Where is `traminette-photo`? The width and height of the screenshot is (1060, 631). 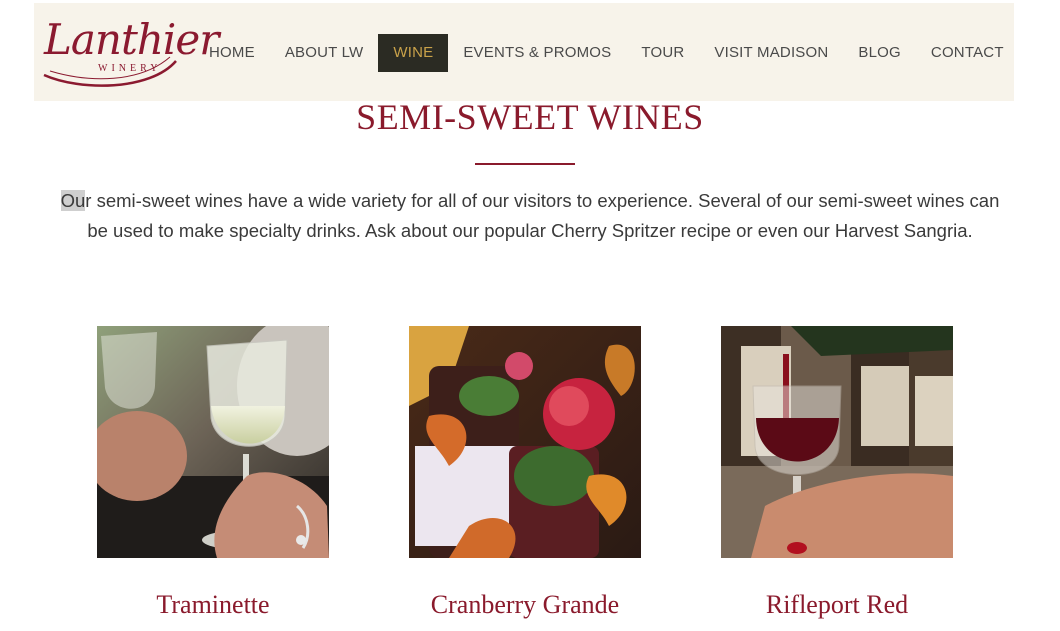
traminette-photo is located at coordinates (213, 442).